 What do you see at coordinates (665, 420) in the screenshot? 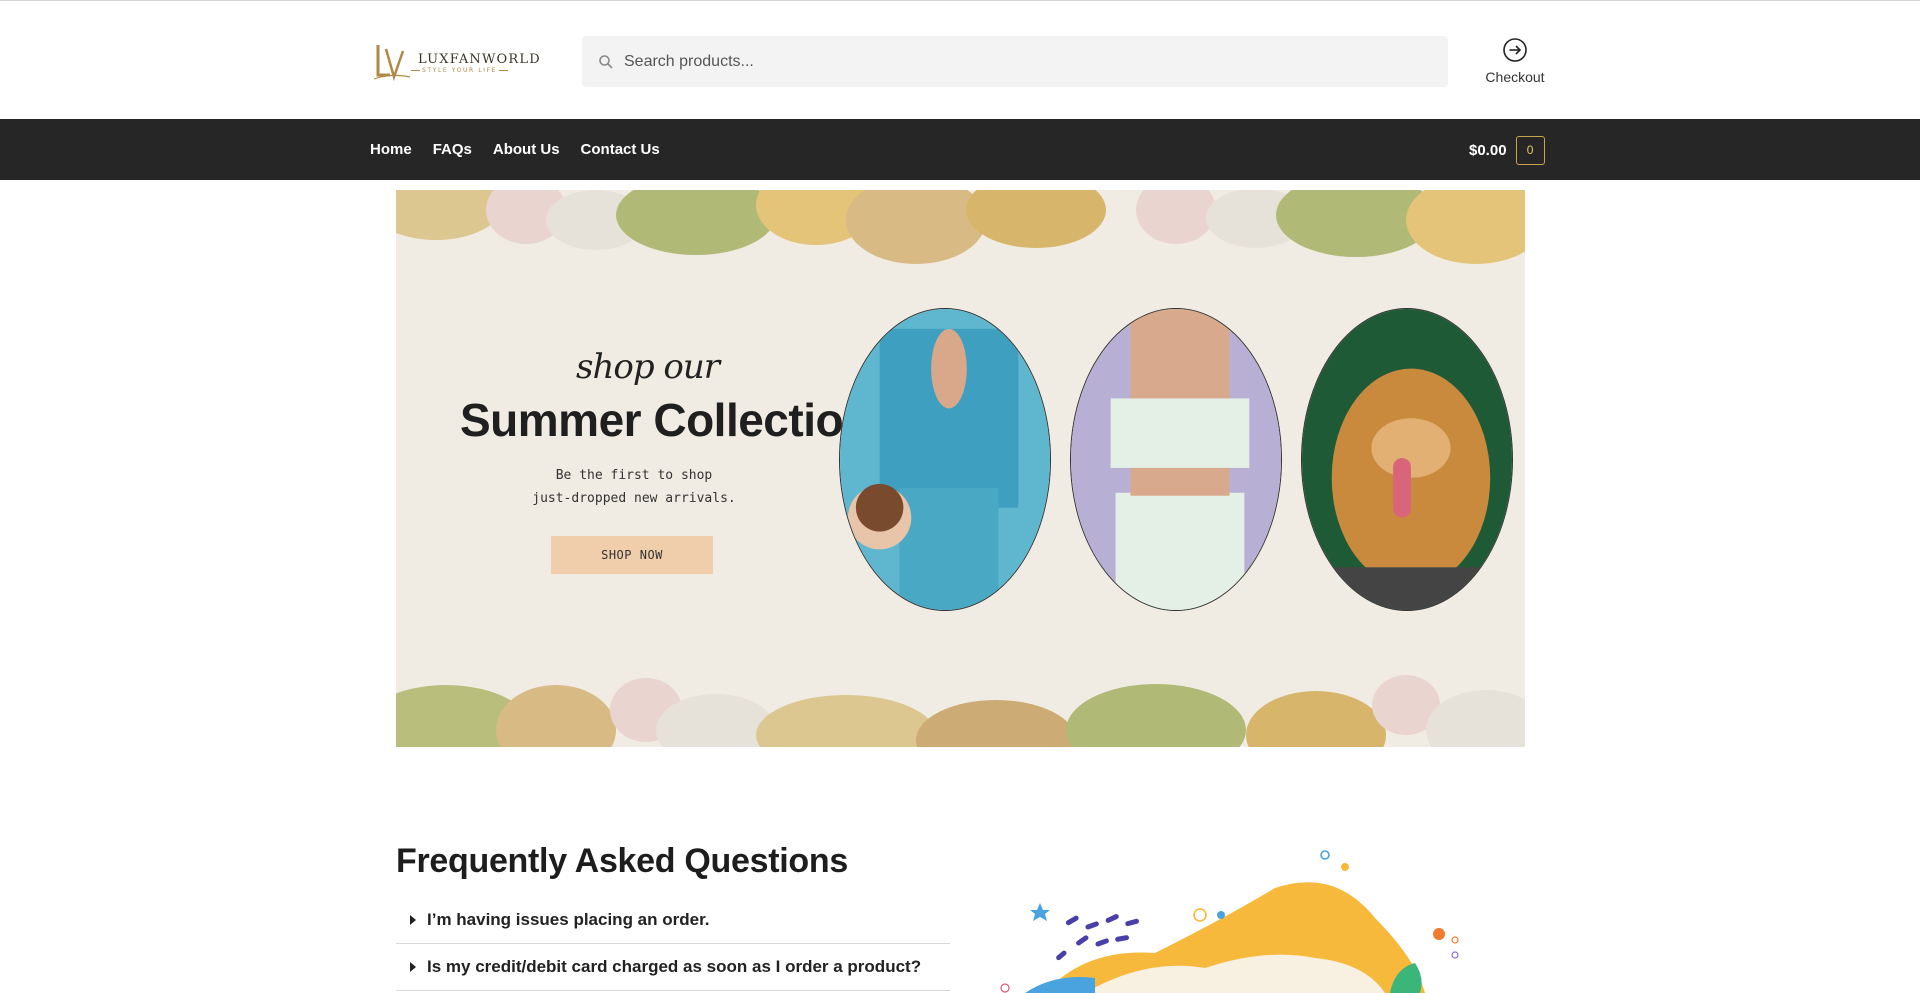
I see `banner-title: Summer Collection` at bounding box center [665, 420].